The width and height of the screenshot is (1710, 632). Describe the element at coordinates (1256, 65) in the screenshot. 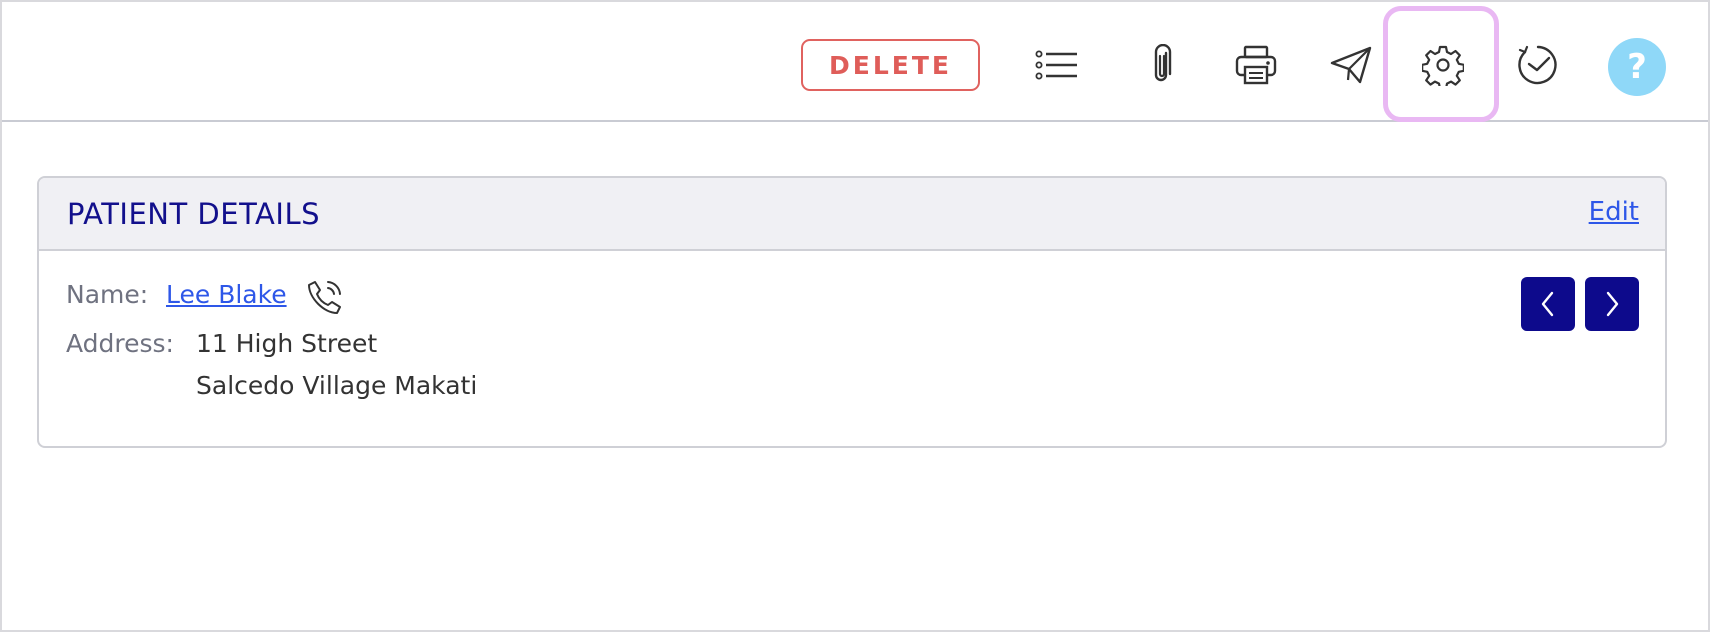

I see `printer-icon` at that location.